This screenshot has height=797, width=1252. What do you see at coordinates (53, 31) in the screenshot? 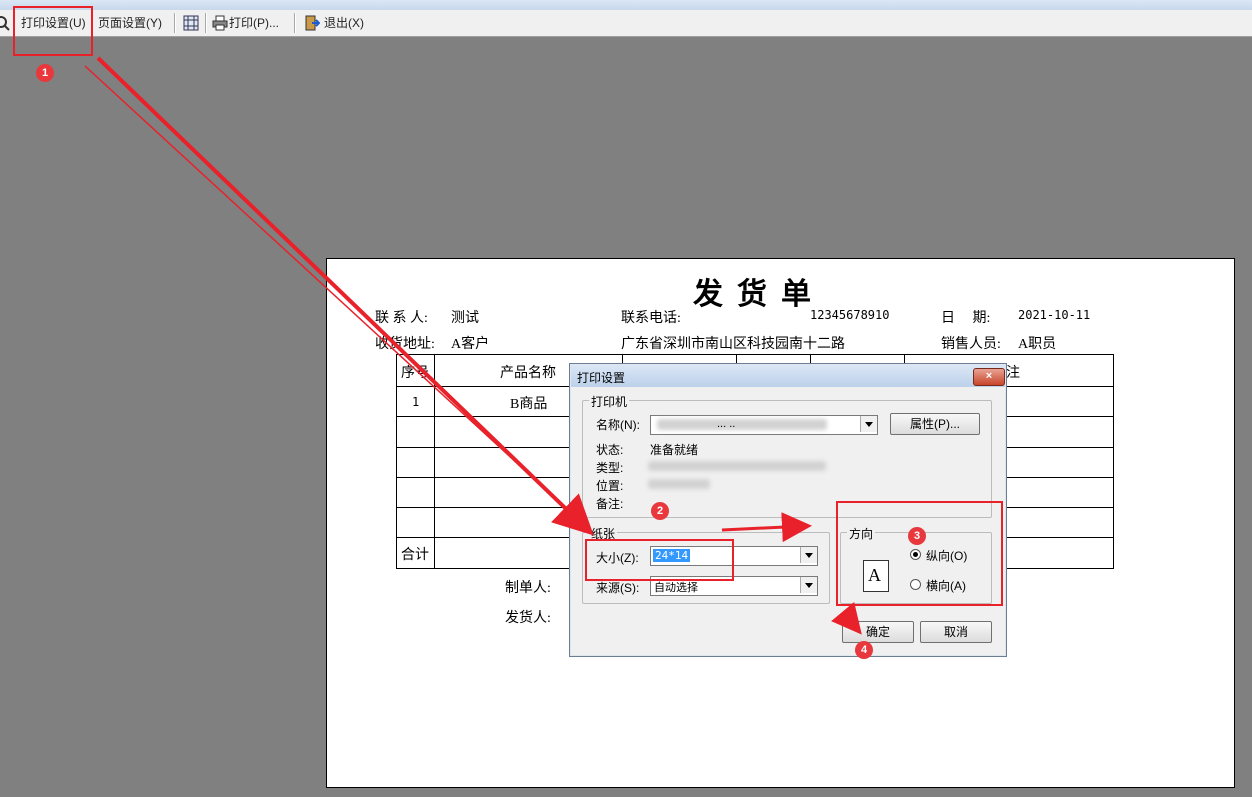
I see `annotation-box-print-setup` at bounding box center [53, 31].